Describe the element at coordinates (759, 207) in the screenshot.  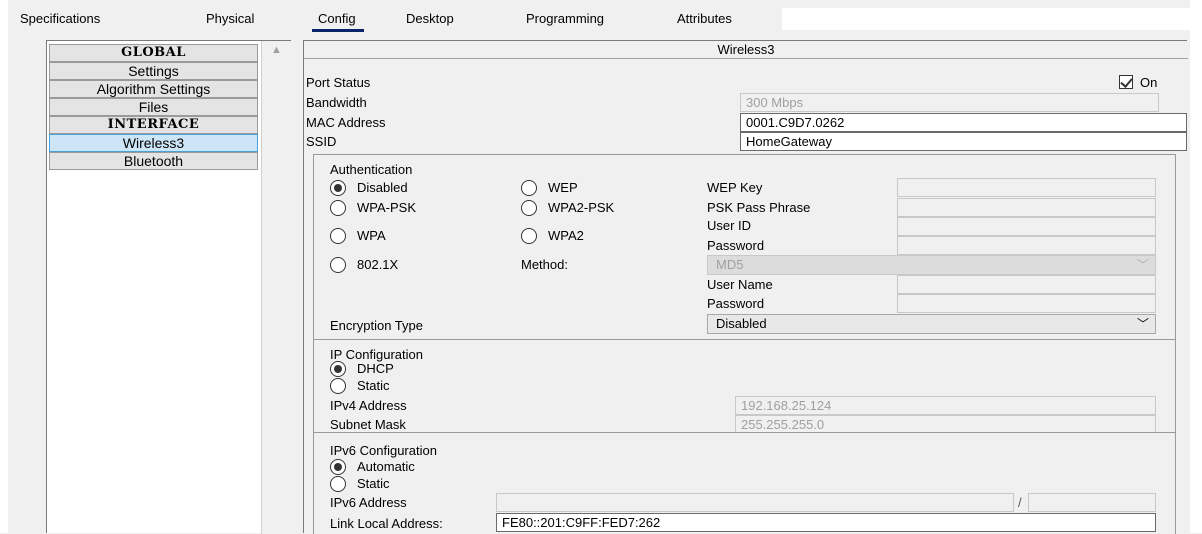
I see `psk-pass-phrase-label: PSK Pass Phrase` at that location.